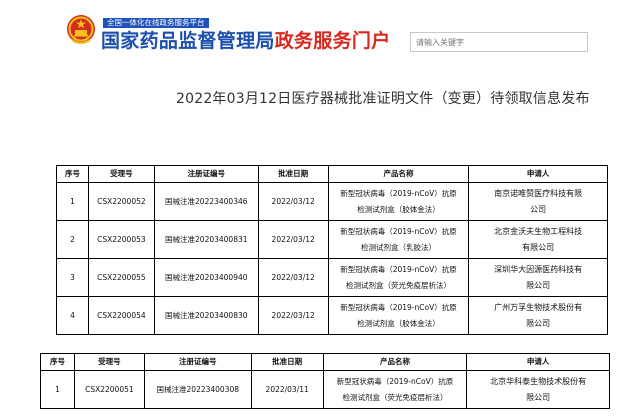 This screenshot has height=417, width=630. I want to click on cell-cert: 国械注准20203400831, so click(206, 239).